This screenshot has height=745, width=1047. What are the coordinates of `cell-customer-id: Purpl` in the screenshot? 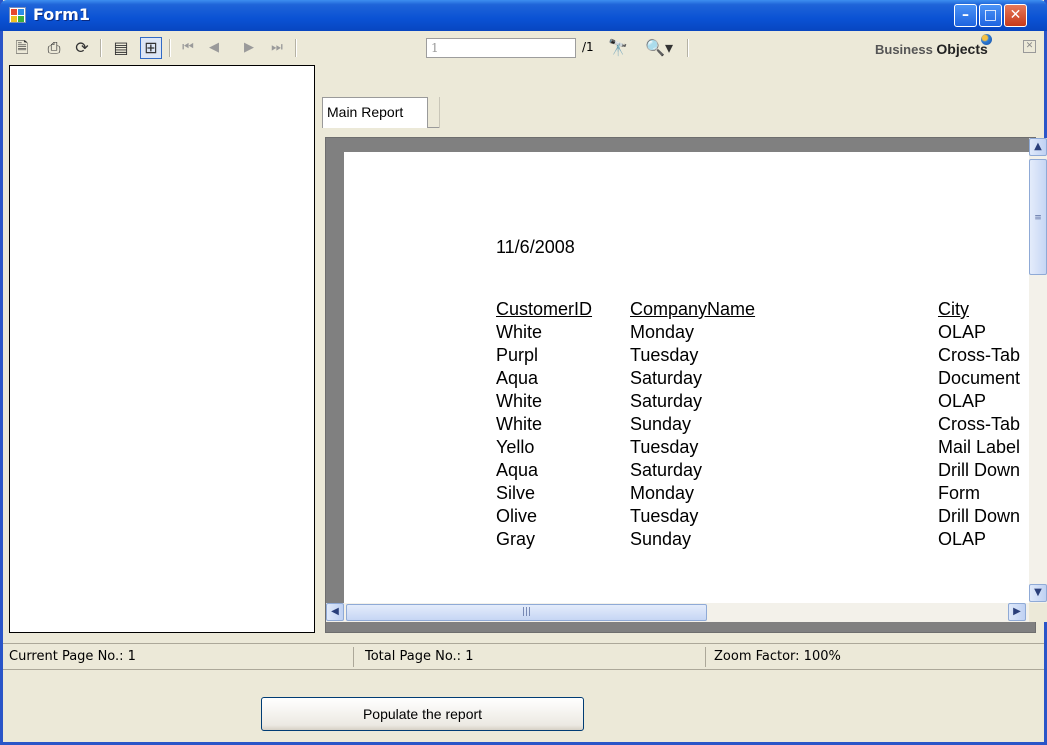 It's located at (517, 355).